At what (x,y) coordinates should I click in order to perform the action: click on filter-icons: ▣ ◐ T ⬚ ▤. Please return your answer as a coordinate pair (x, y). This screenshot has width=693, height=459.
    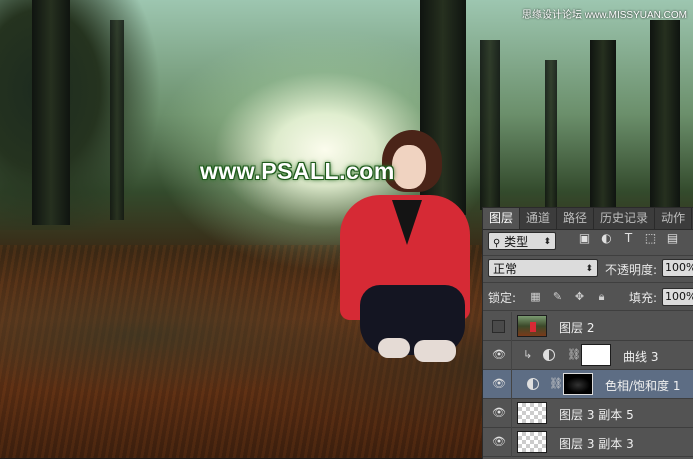
    Looking at the image, I should click on (628, 238).